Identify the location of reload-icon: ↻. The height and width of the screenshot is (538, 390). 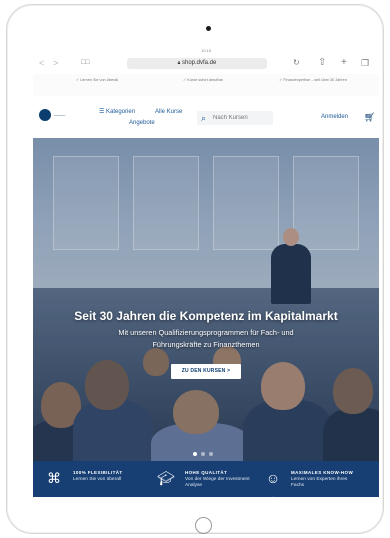
(296, 62).